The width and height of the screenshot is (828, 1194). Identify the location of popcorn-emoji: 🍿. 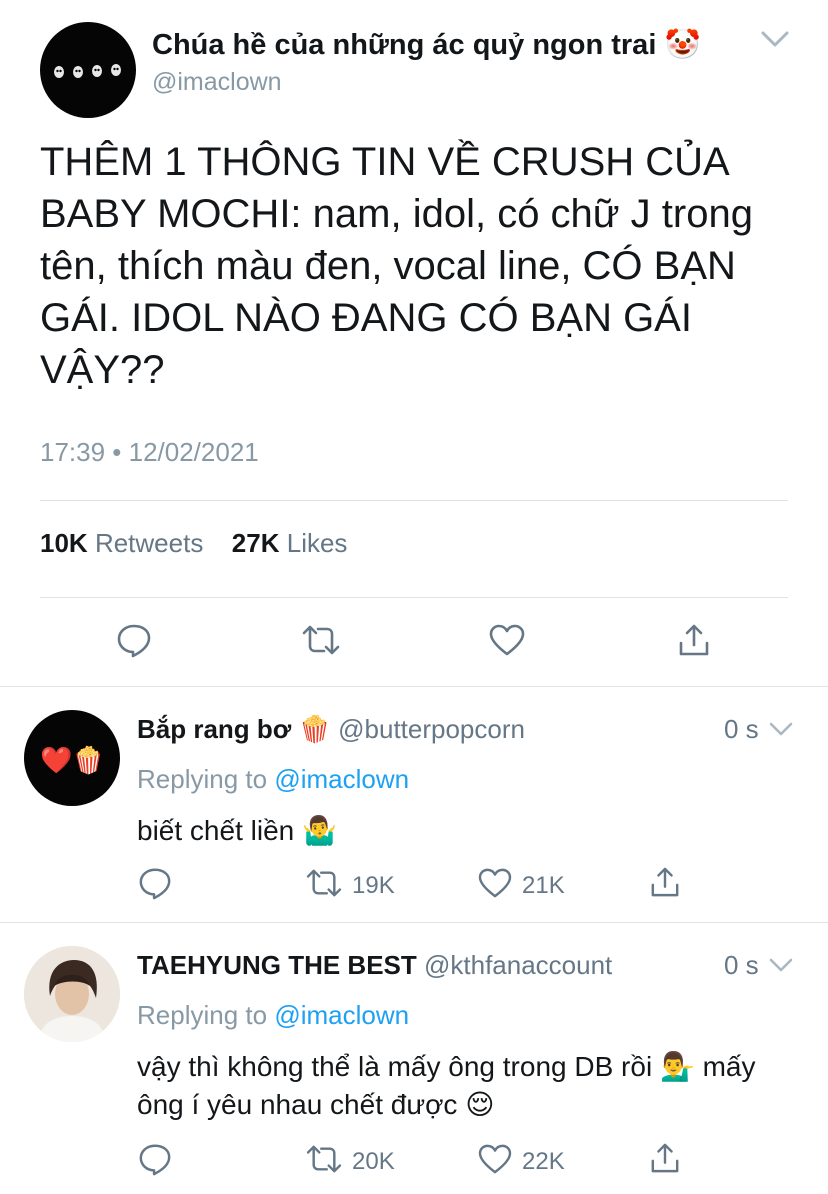
(314, 729).